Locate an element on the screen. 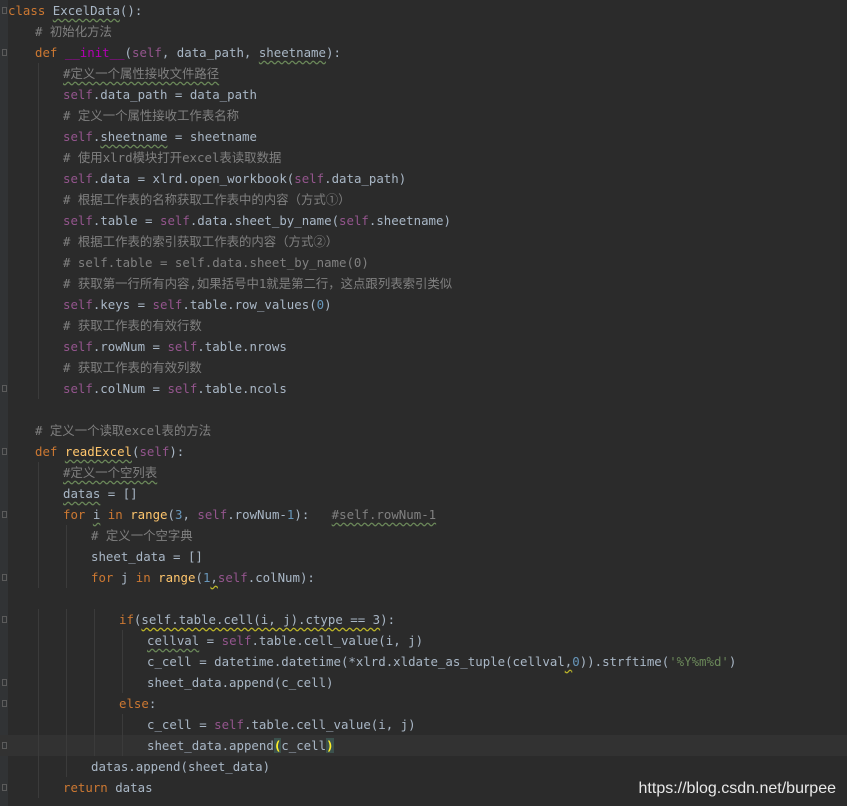 This screenshot has height=806, width=847. code-line: # 获取第一行所有内容,如果括号中1就是第二行，这点跟列表索引类似 is located at coordinates (423, 283).